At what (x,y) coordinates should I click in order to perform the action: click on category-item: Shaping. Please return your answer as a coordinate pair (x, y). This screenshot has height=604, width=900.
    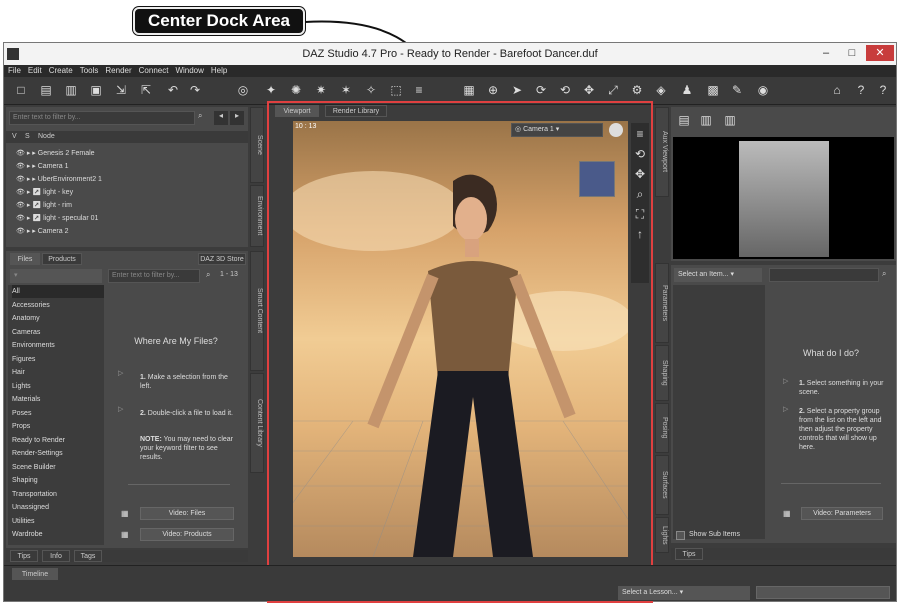
    Looking at the image, I should click on (58, 480).